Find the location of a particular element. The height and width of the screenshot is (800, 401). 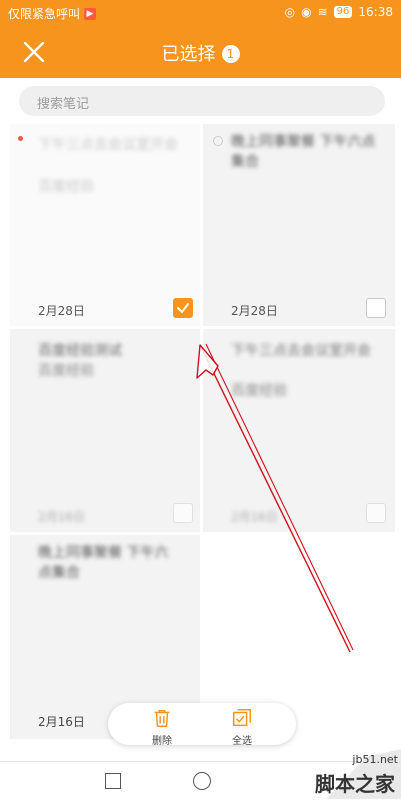

watermark: jb51.net 脚本之家 is located at coordinates (333, 774).